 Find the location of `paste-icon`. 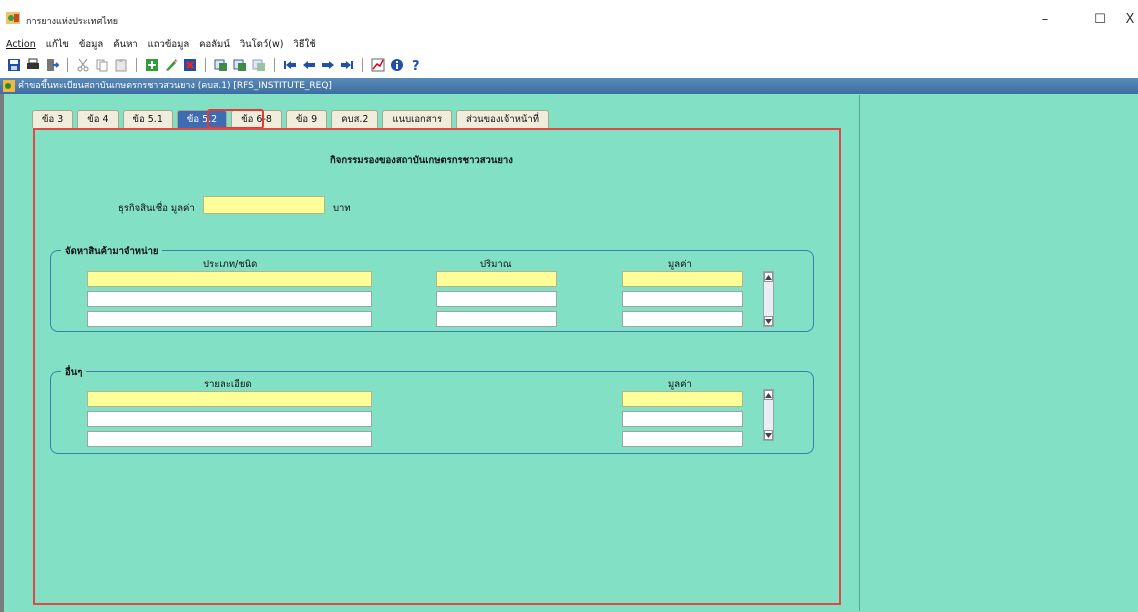

paste-icon is located at coordinates (121, 65).